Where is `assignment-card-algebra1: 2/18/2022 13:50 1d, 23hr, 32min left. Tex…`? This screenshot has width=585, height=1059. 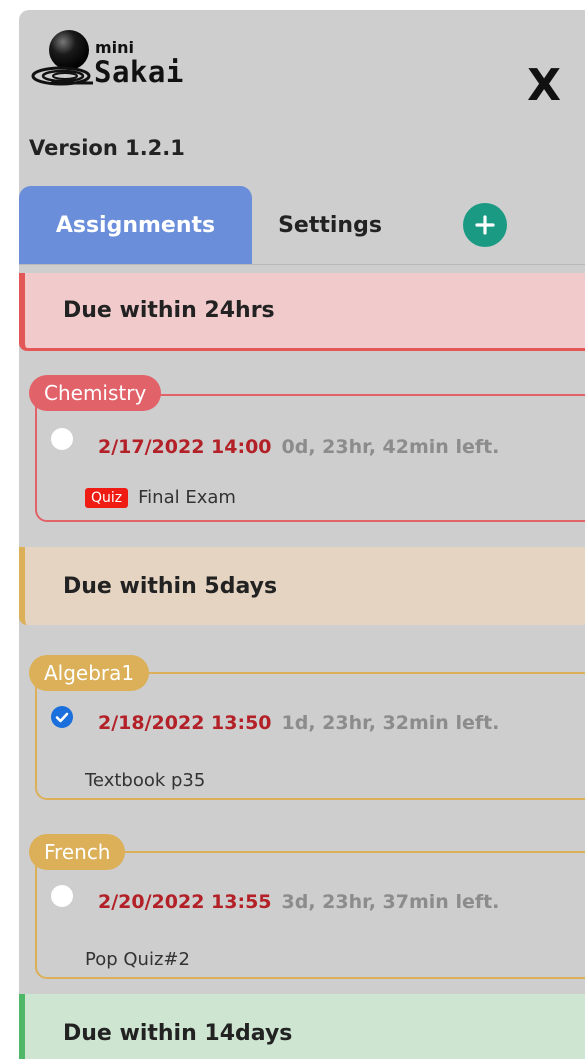
assignment-card-algebra1: 2/18/2022 13:50 1d, 23hr, 32min left. Tex… is located at coordinates (310, 736).